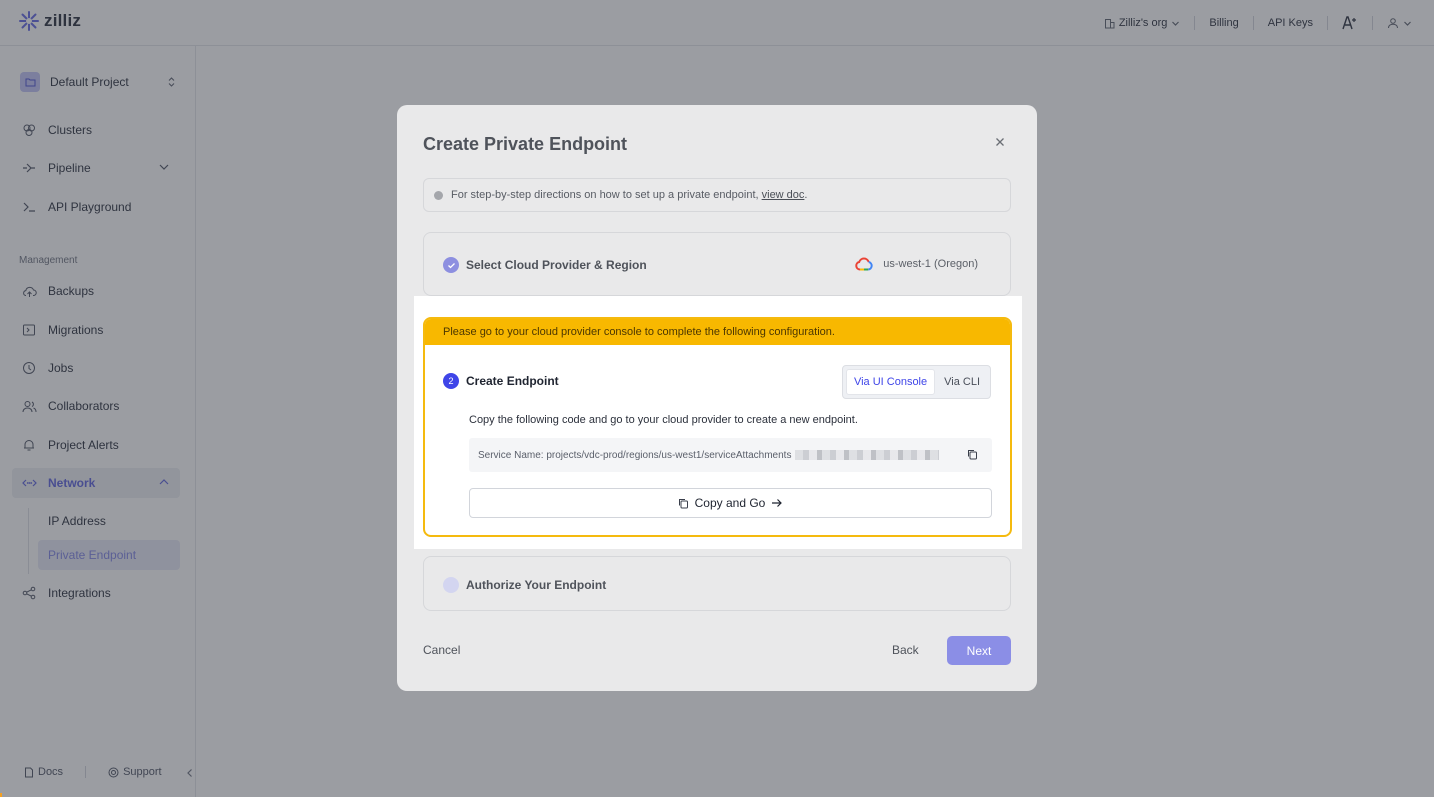 The width and height of the screenshot is (1434, 797). What do you see at coordinates (864, 264) in the screenshot?
I see `google-cloud-icon` at bounding box center [864, 264].